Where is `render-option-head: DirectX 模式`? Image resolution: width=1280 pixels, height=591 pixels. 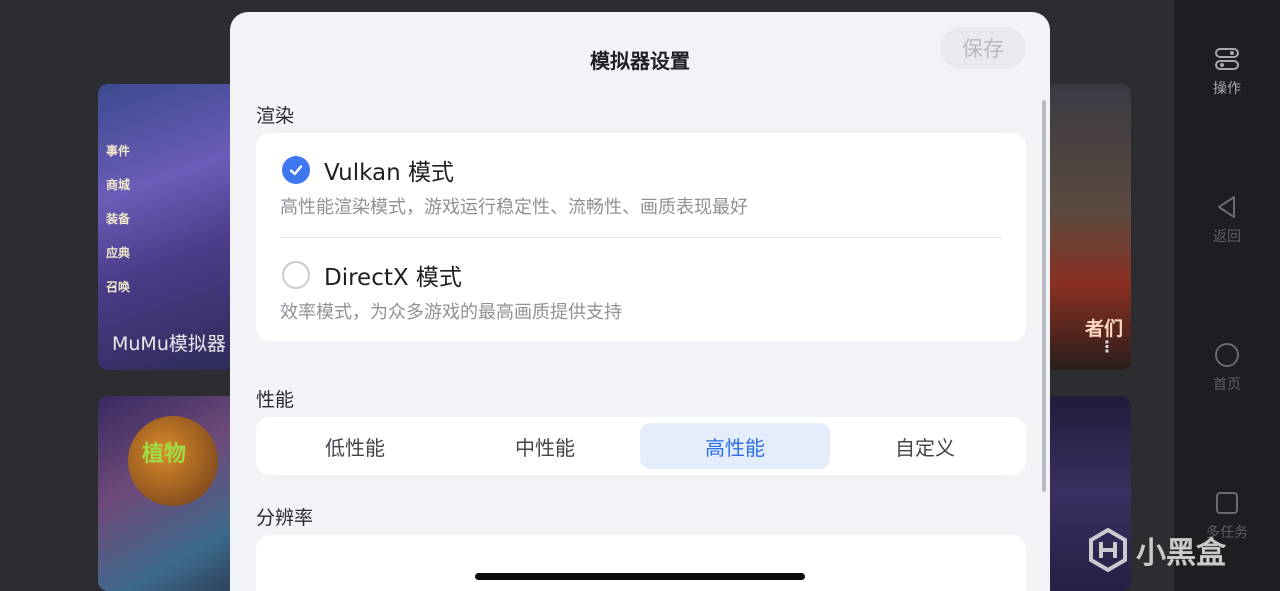 render-option-head: DirectX 模式 is located at coordinates (372, 275).